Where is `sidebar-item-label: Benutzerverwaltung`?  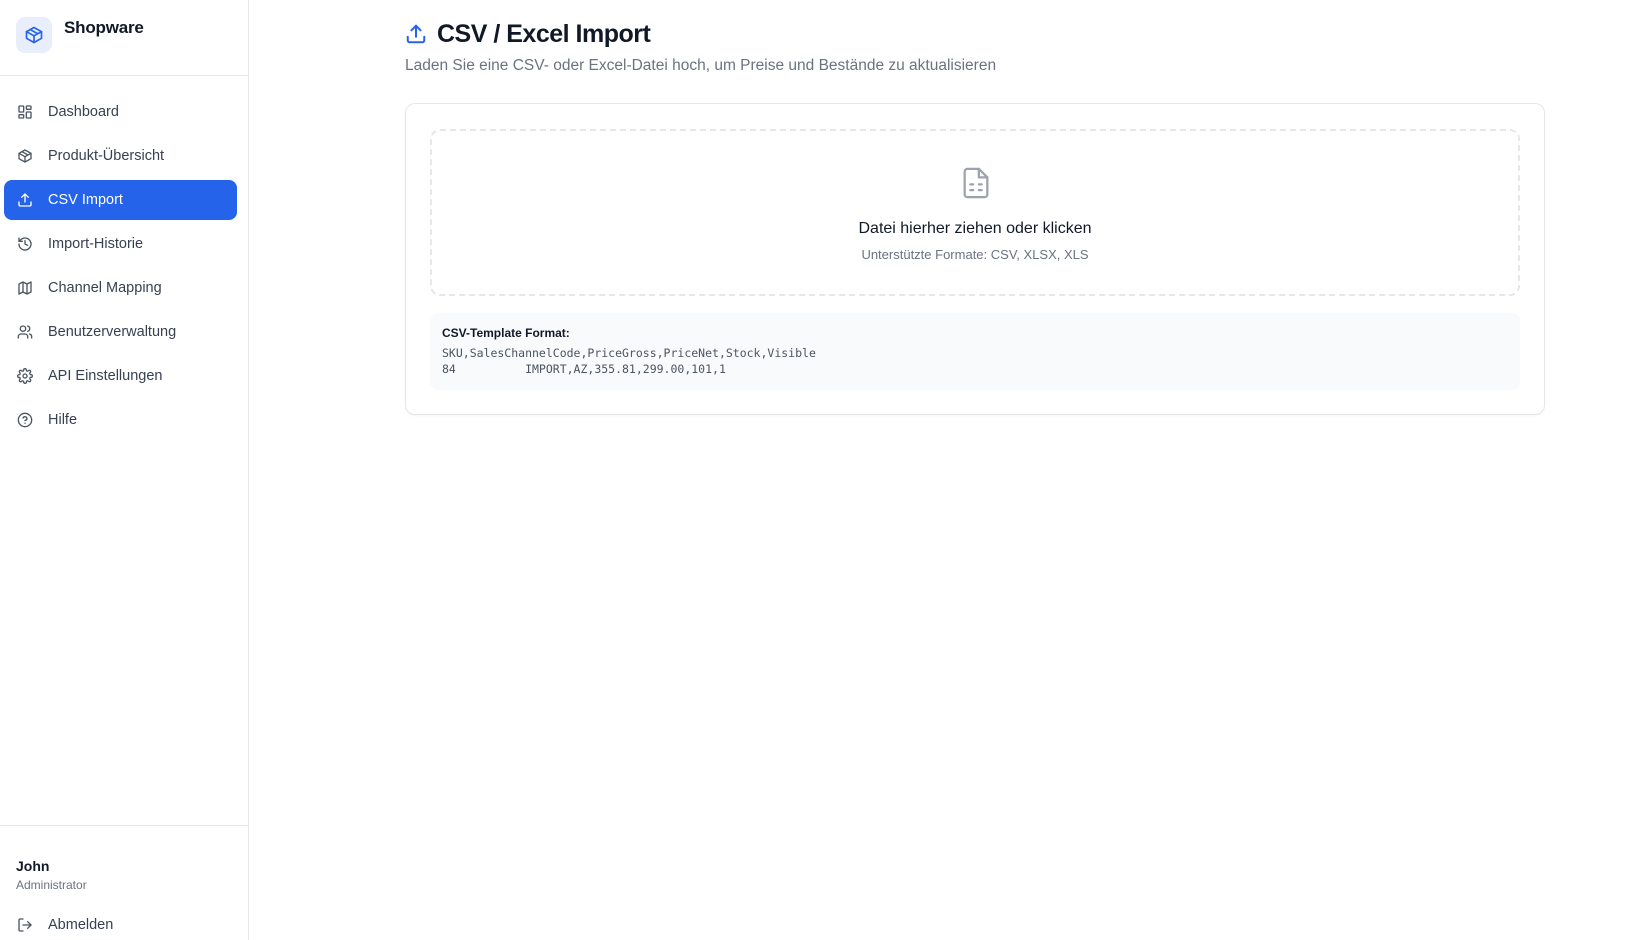
sidebar-item-label: Benutzerverwaltung is located at coordinates (112, 332).